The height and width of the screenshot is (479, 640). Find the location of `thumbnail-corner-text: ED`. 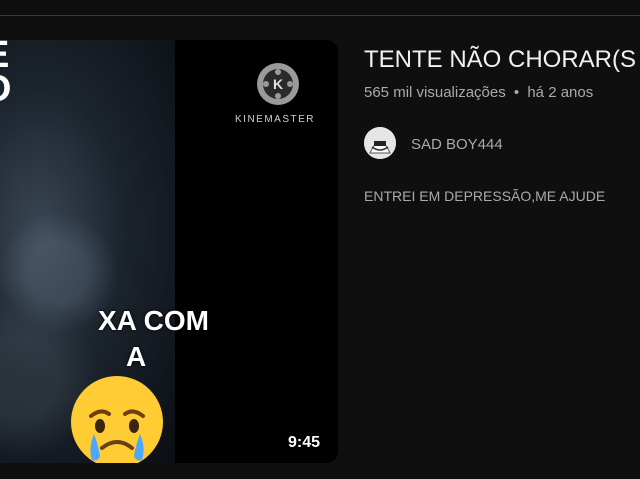

thumbnail-corner-text: ED is located at coordinates (6, 74).